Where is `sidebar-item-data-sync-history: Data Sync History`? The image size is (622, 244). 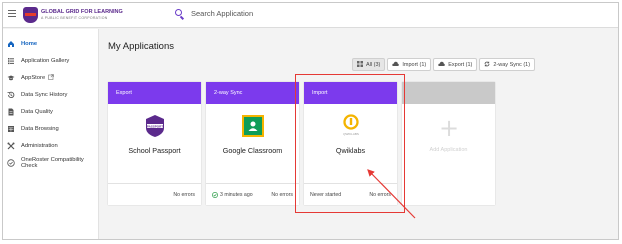
sidebar-item-data-sync-history: Data Sync History is located at coordinates (51, 95).